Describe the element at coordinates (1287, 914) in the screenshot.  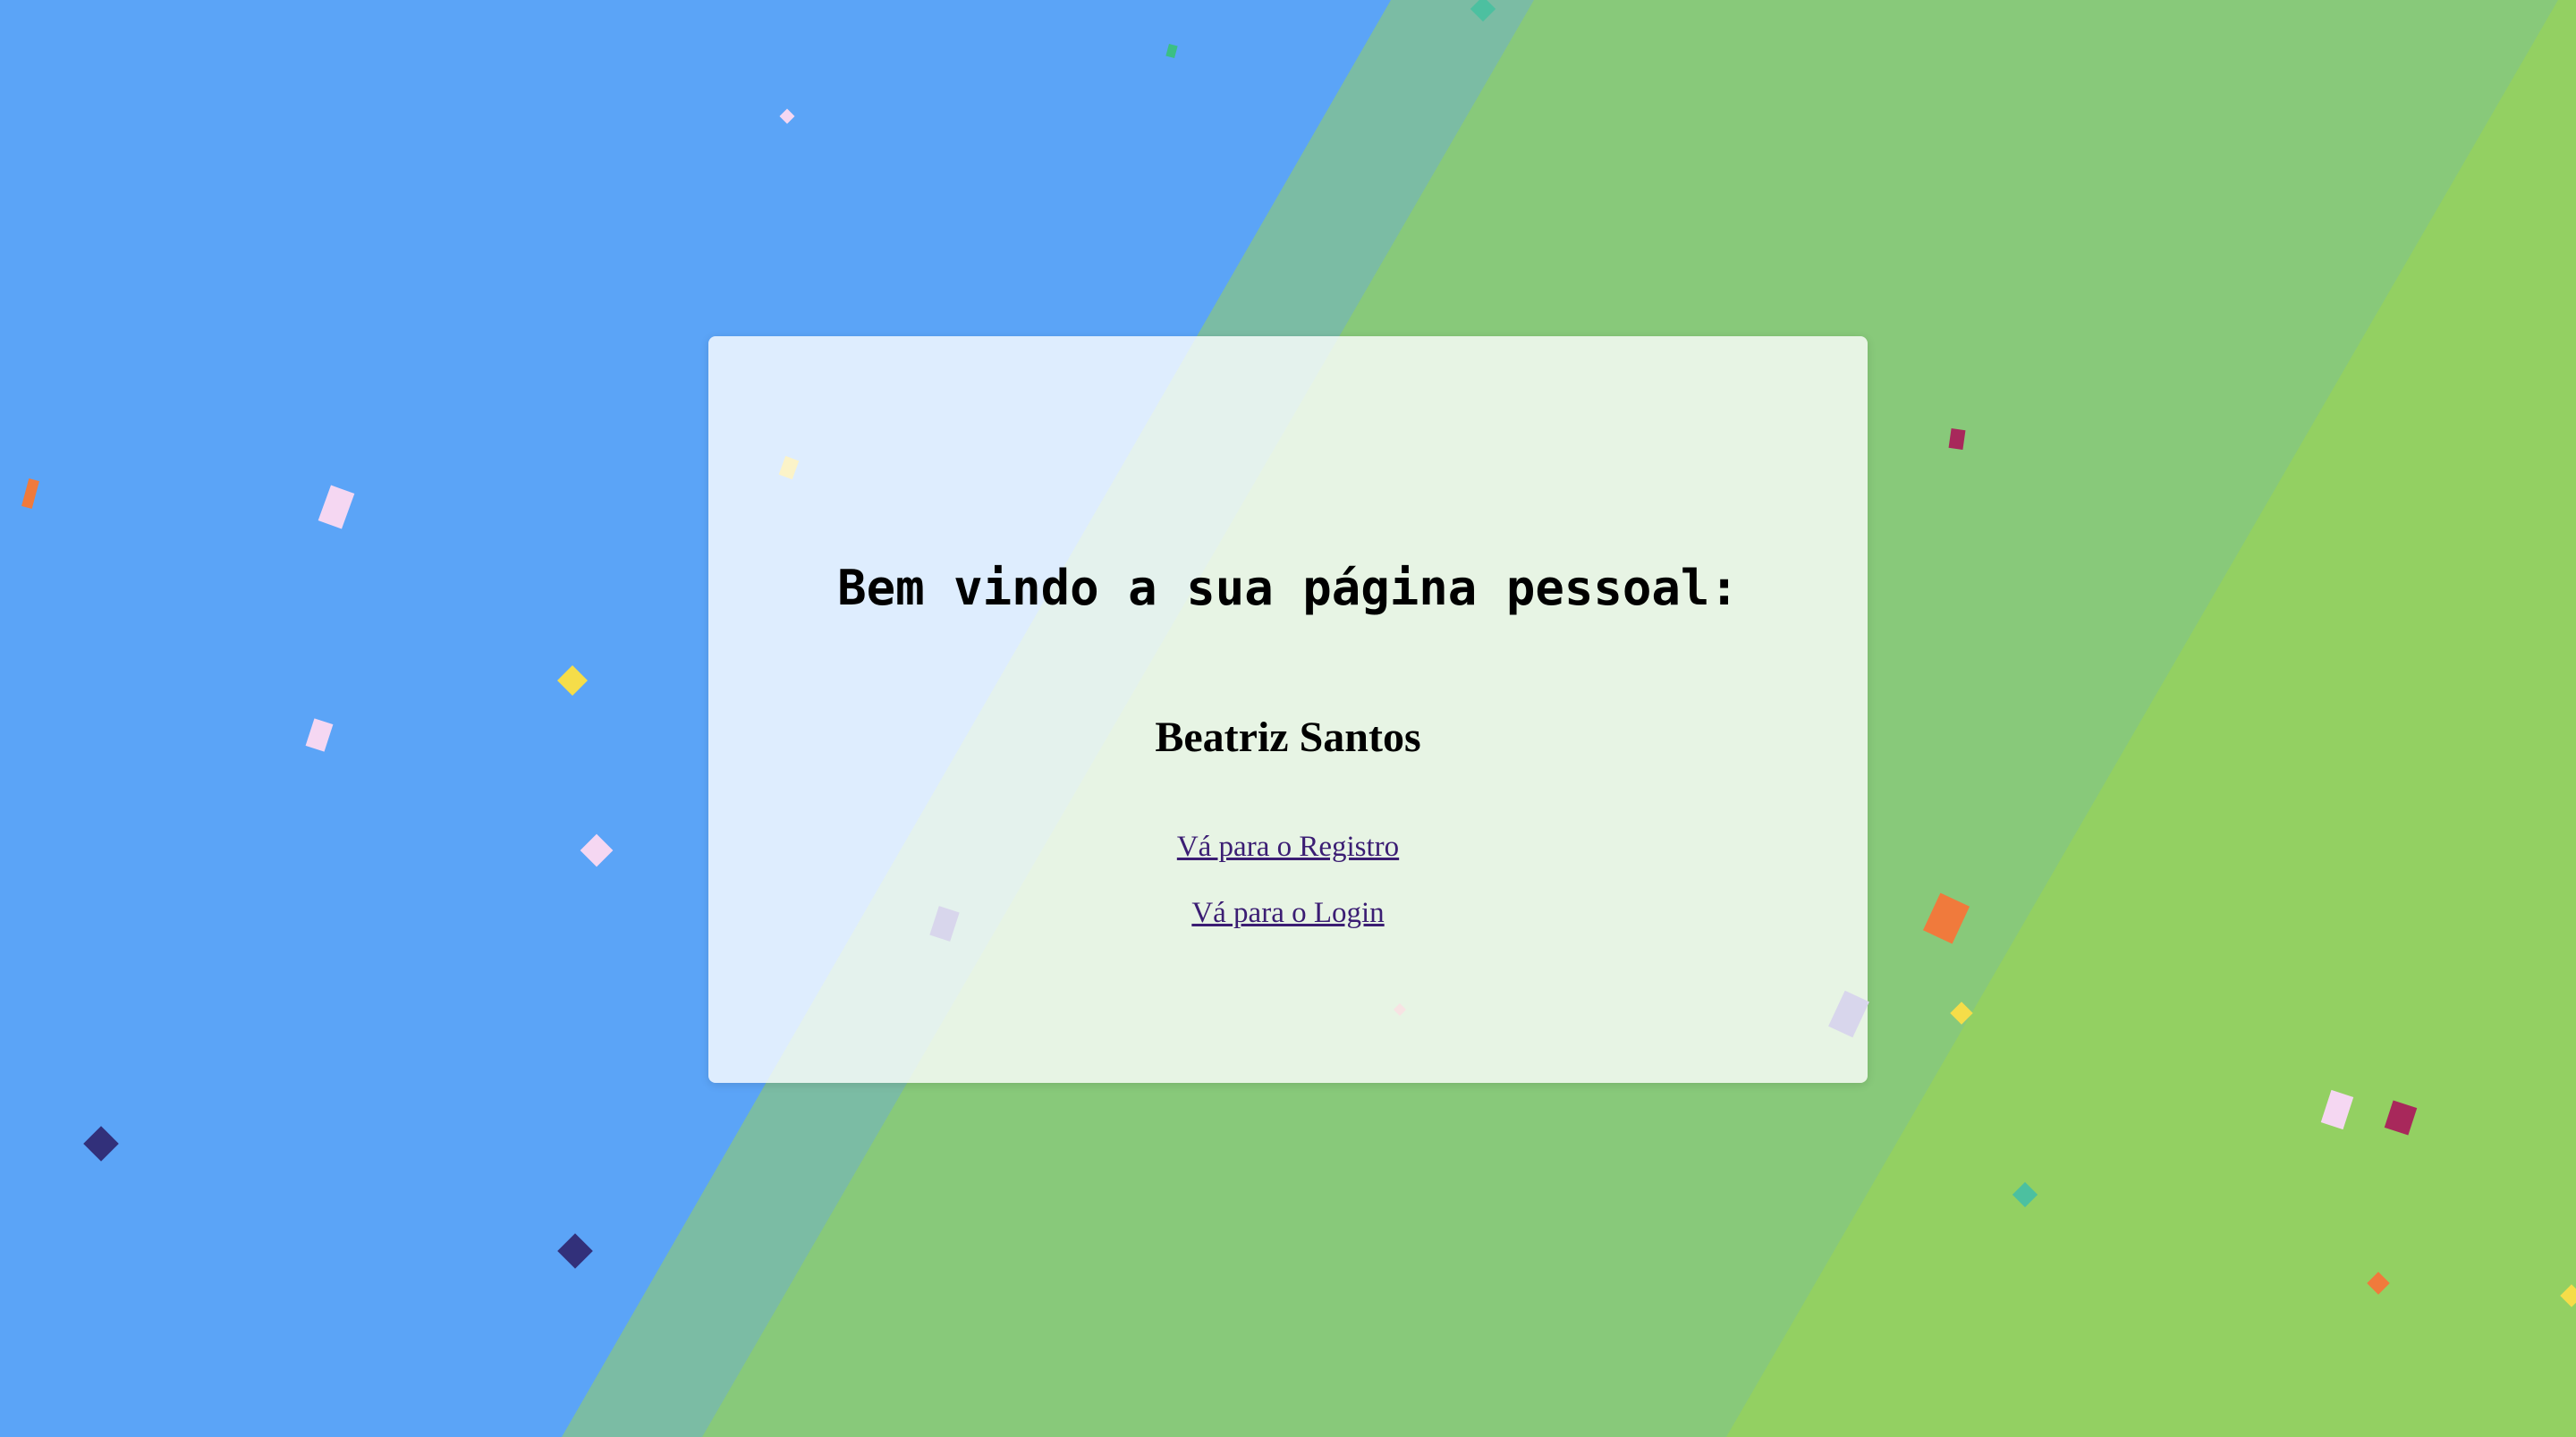
I see `login-link: Vá para o Login` at that location.